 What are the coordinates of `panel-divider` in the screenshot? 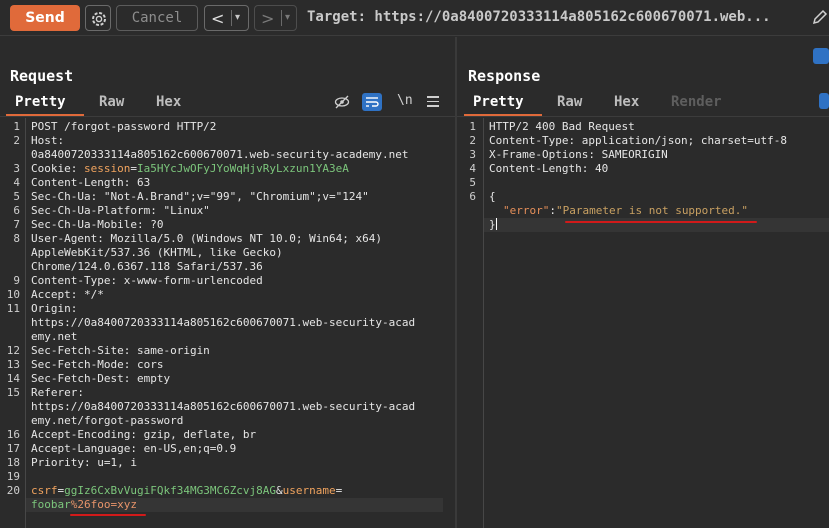 It's located at (456, 282).